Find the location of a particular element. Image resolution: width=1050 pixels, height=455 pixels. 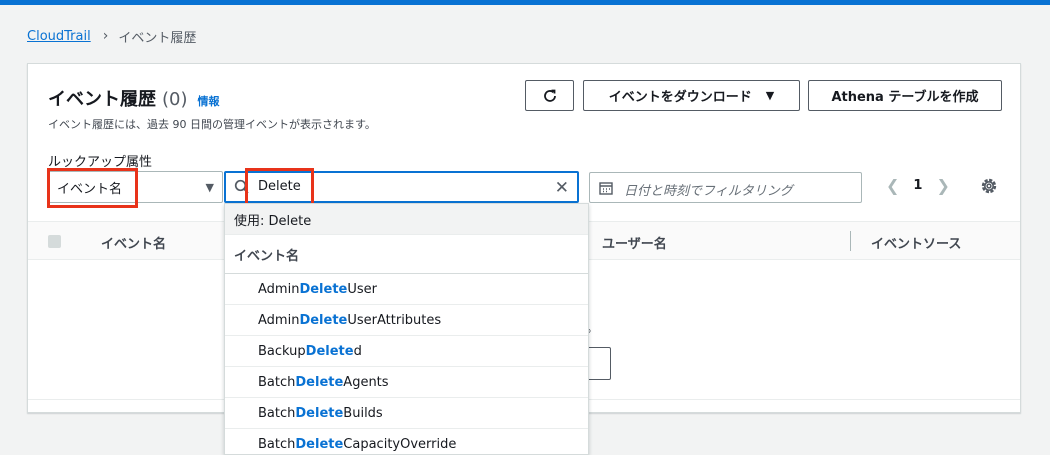

download-events-button: イベントをダウンロード ▼ is located at coordinates (691, 95).